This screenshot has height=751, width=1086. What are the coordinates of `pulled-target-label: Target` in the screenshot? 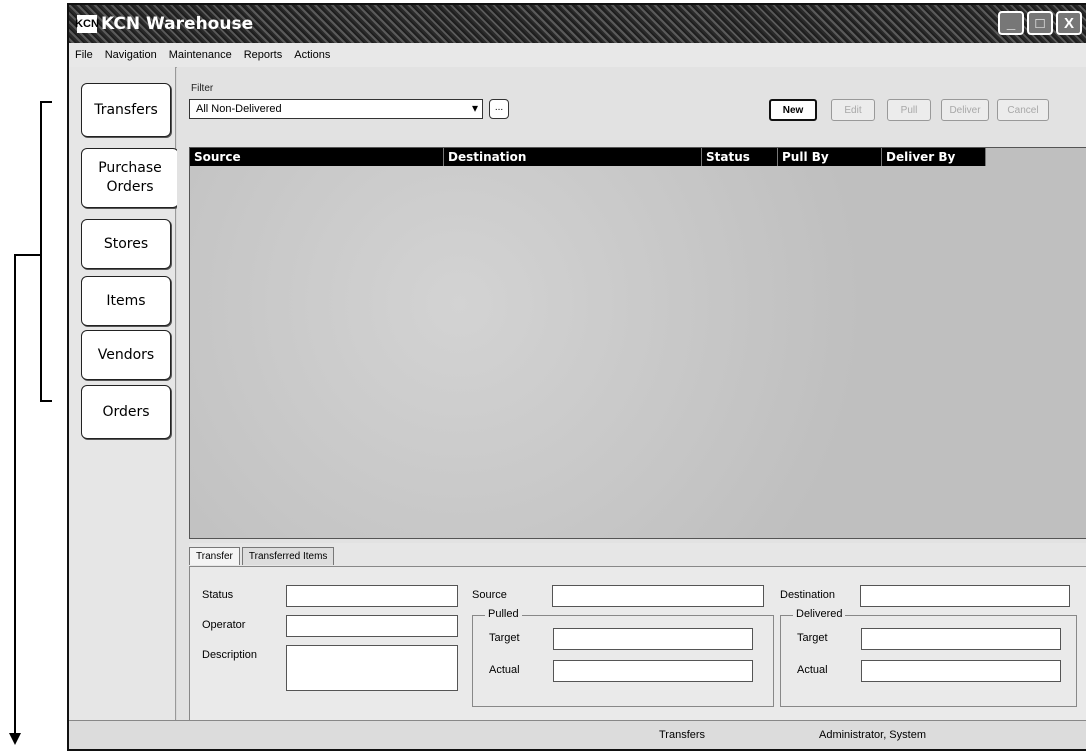 It's located at (504, 638).